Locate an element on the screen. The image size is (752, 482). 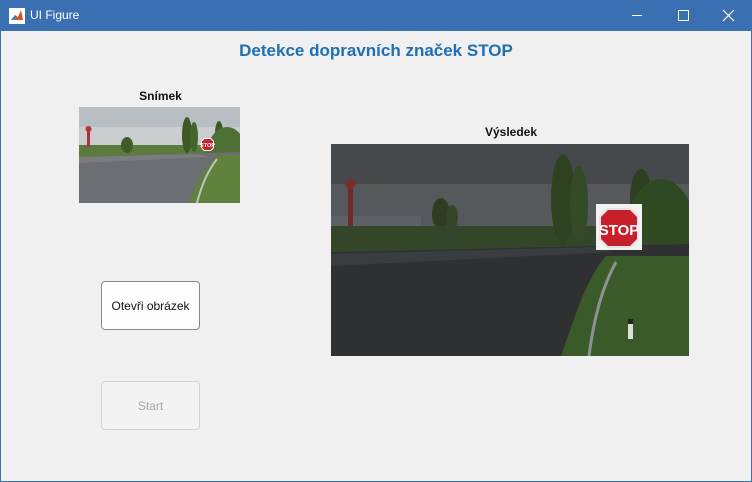
maximize-icon is located at coordinates (683, 15).